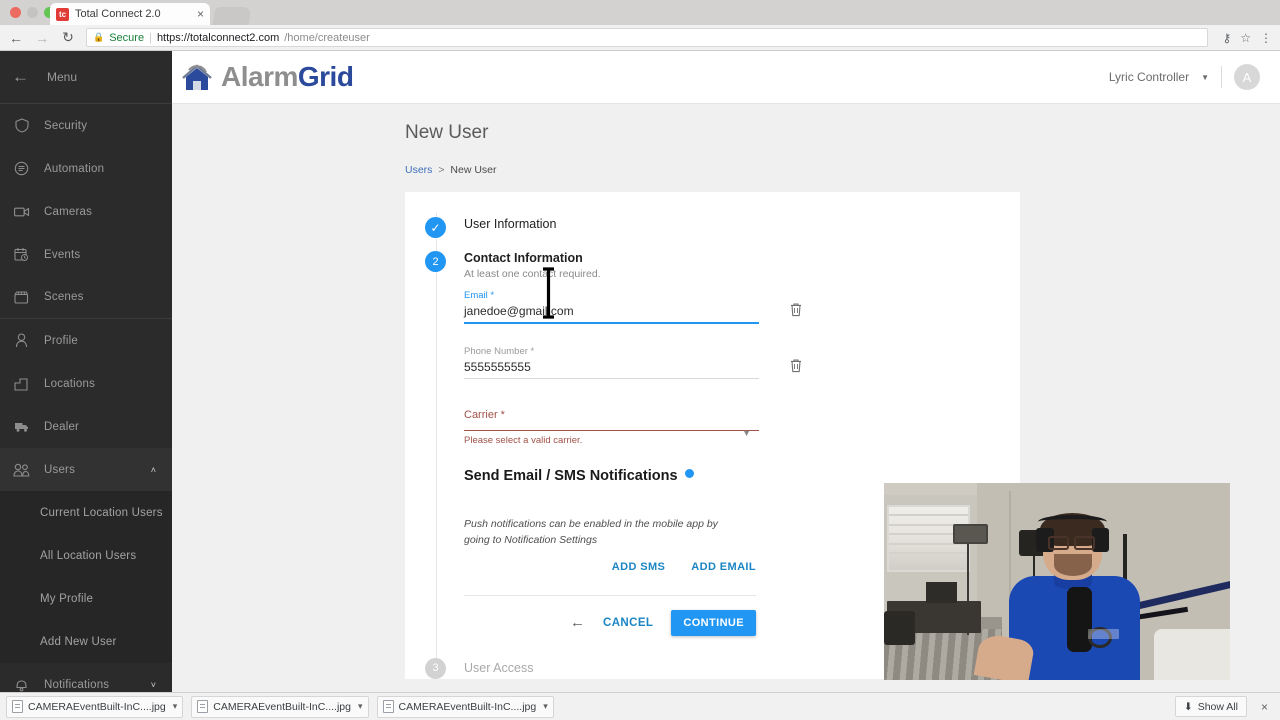 The image size is (1280, 720). I want to click on sidebar-menu-toggle: ← Menu, so click(86, 77).